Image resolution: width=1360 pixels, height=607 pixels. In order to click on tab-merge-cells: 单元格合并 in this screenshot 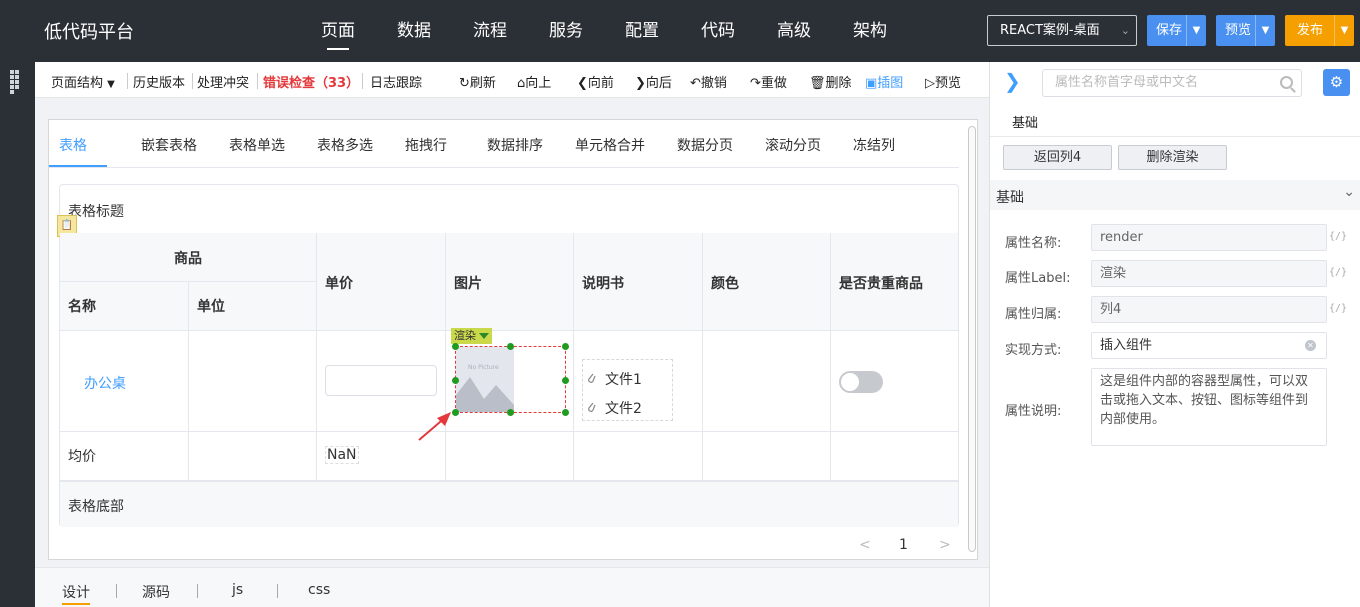, I will do `click(610, 145)`.